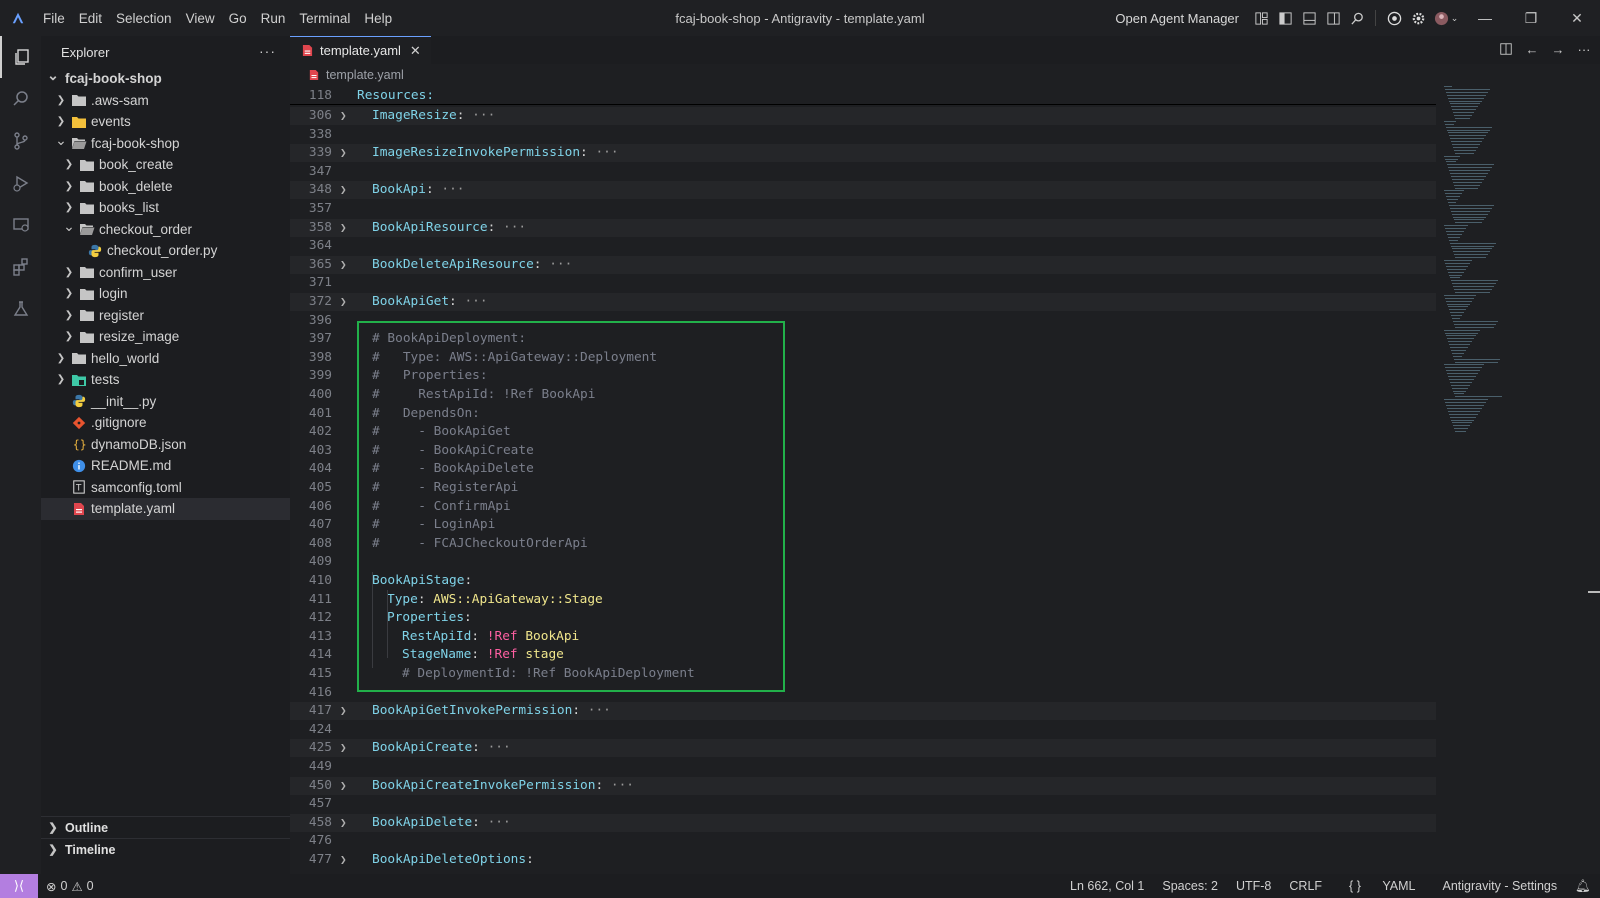 The width and height of the screenshot is (1600, 898). Describe the element at coordinates (863, 227) in the screenshot. I see `code-line: 358 ❯ BookApiResource: ···` at that location.